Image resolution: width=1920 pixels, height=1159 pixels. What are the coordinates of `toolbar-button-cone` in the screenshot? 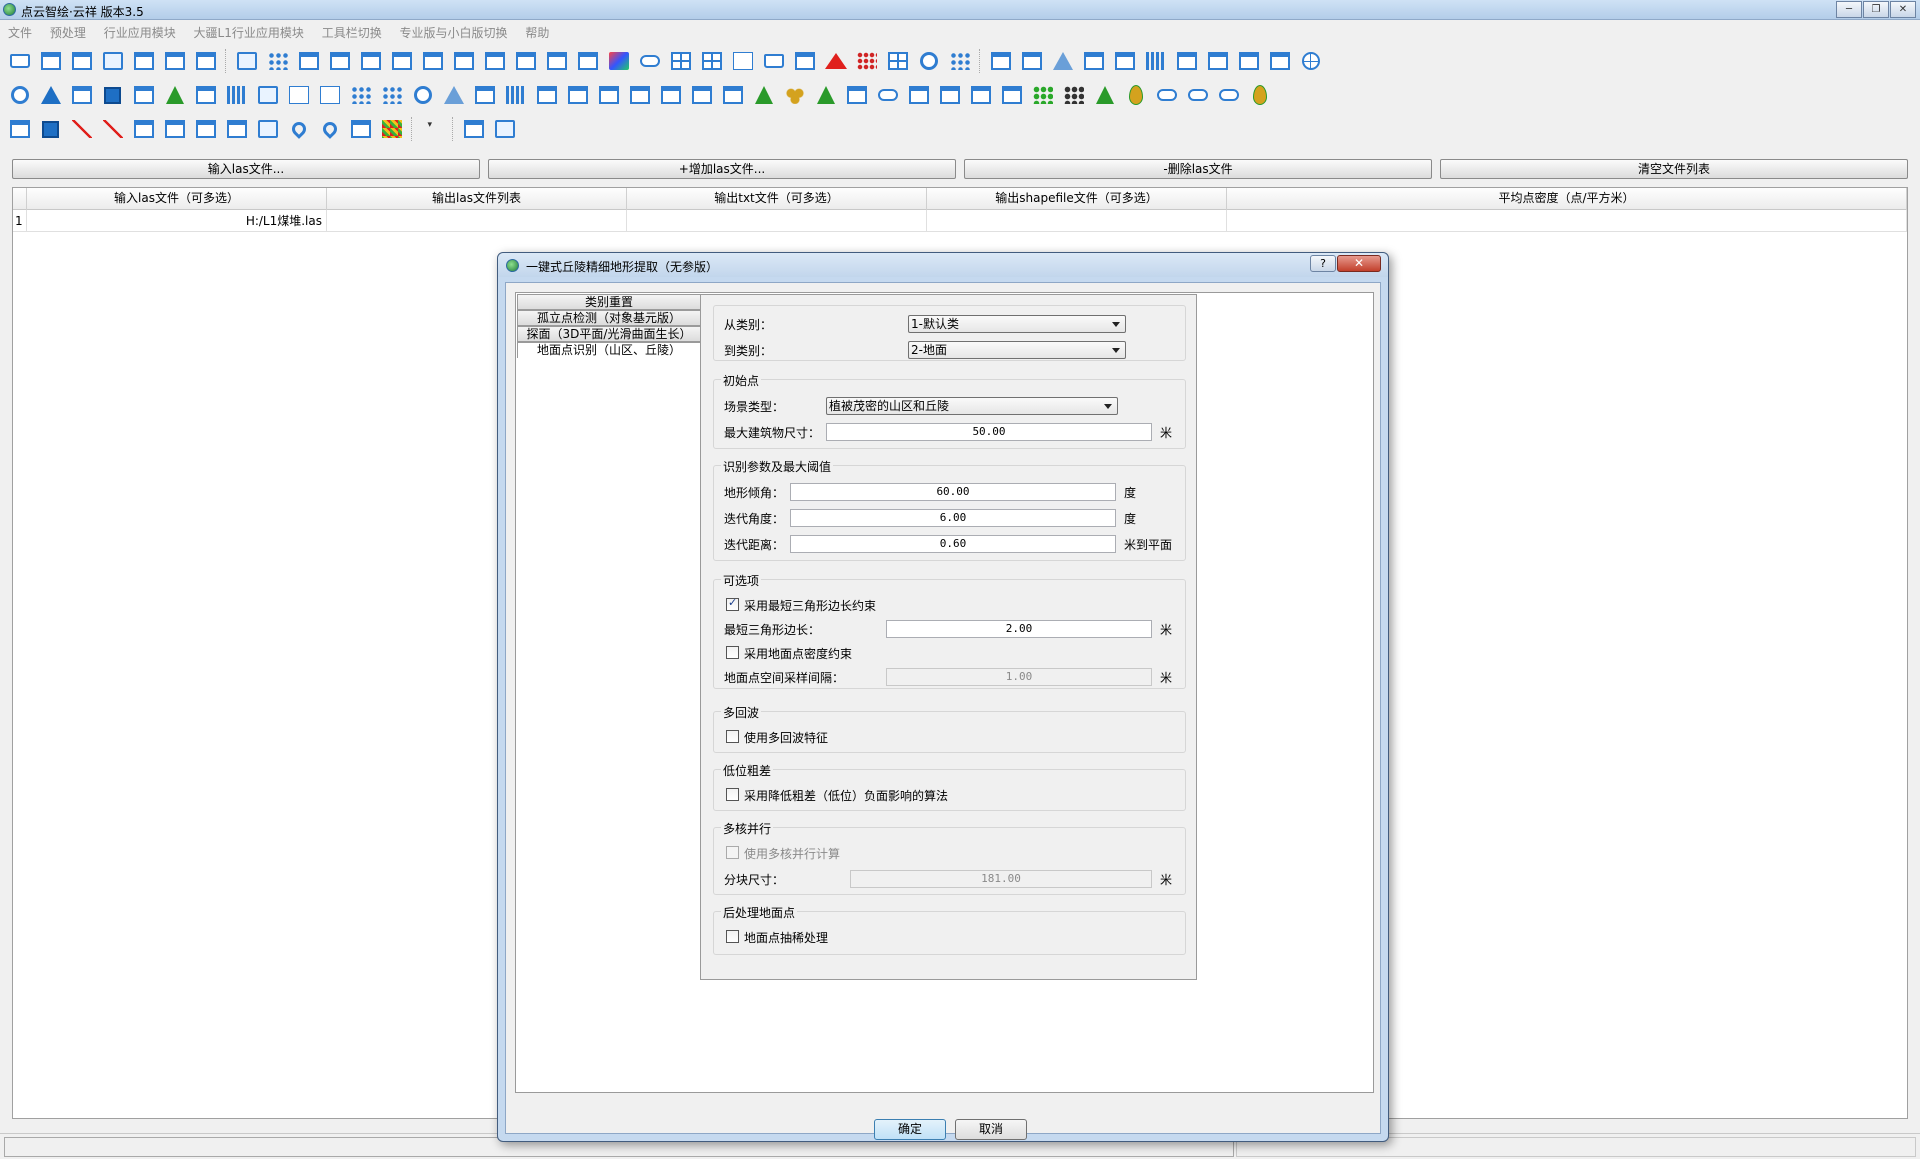 It's located at (50, 95).